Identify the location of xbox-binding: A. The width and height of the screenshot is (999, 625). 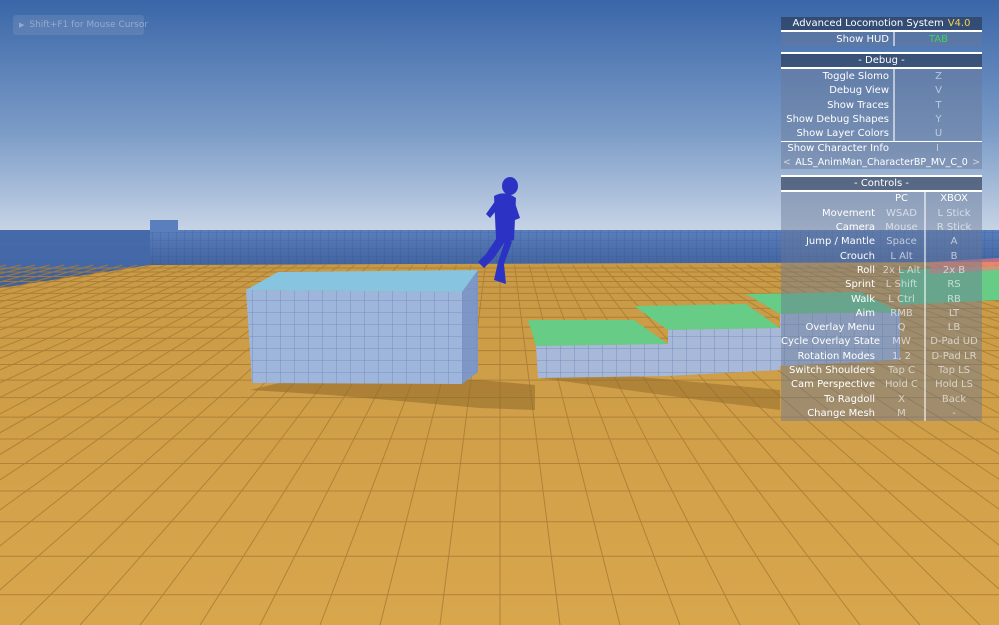
(954, 242).